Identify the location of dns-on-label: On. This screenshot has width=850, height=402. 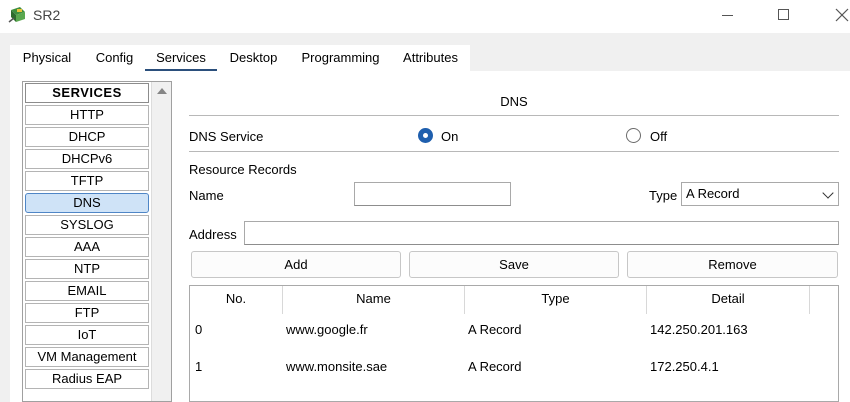
(449, 136).